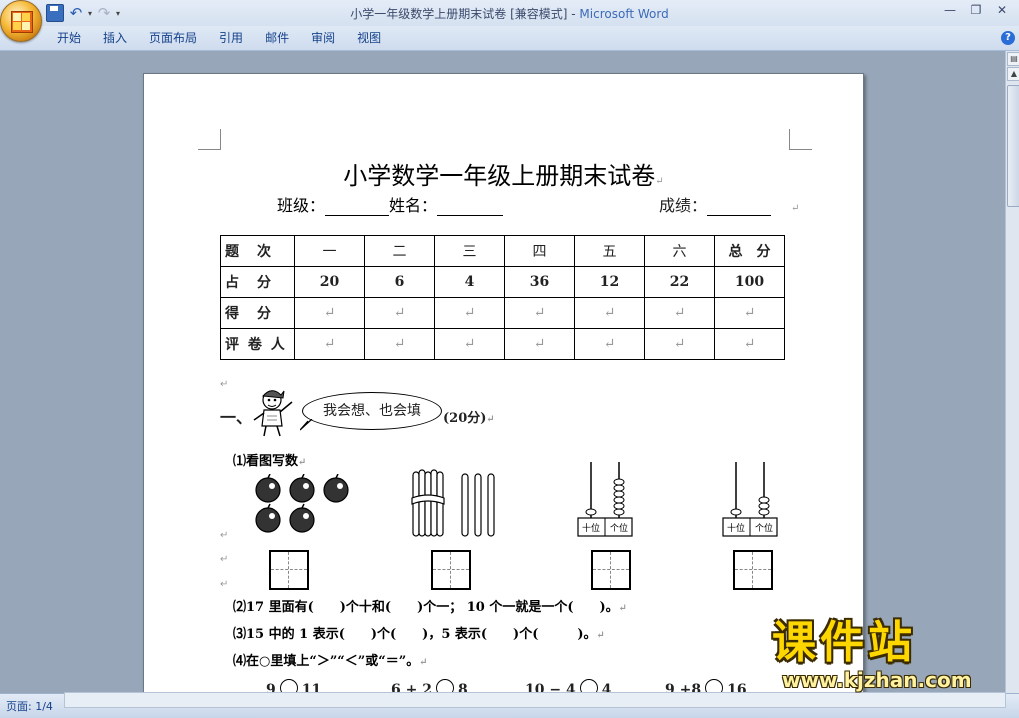 The width and height of the screenshot is (1019, 718). Describe the element at coordinates (739, 206) in the screenshot. I see `score-blank` at that location.